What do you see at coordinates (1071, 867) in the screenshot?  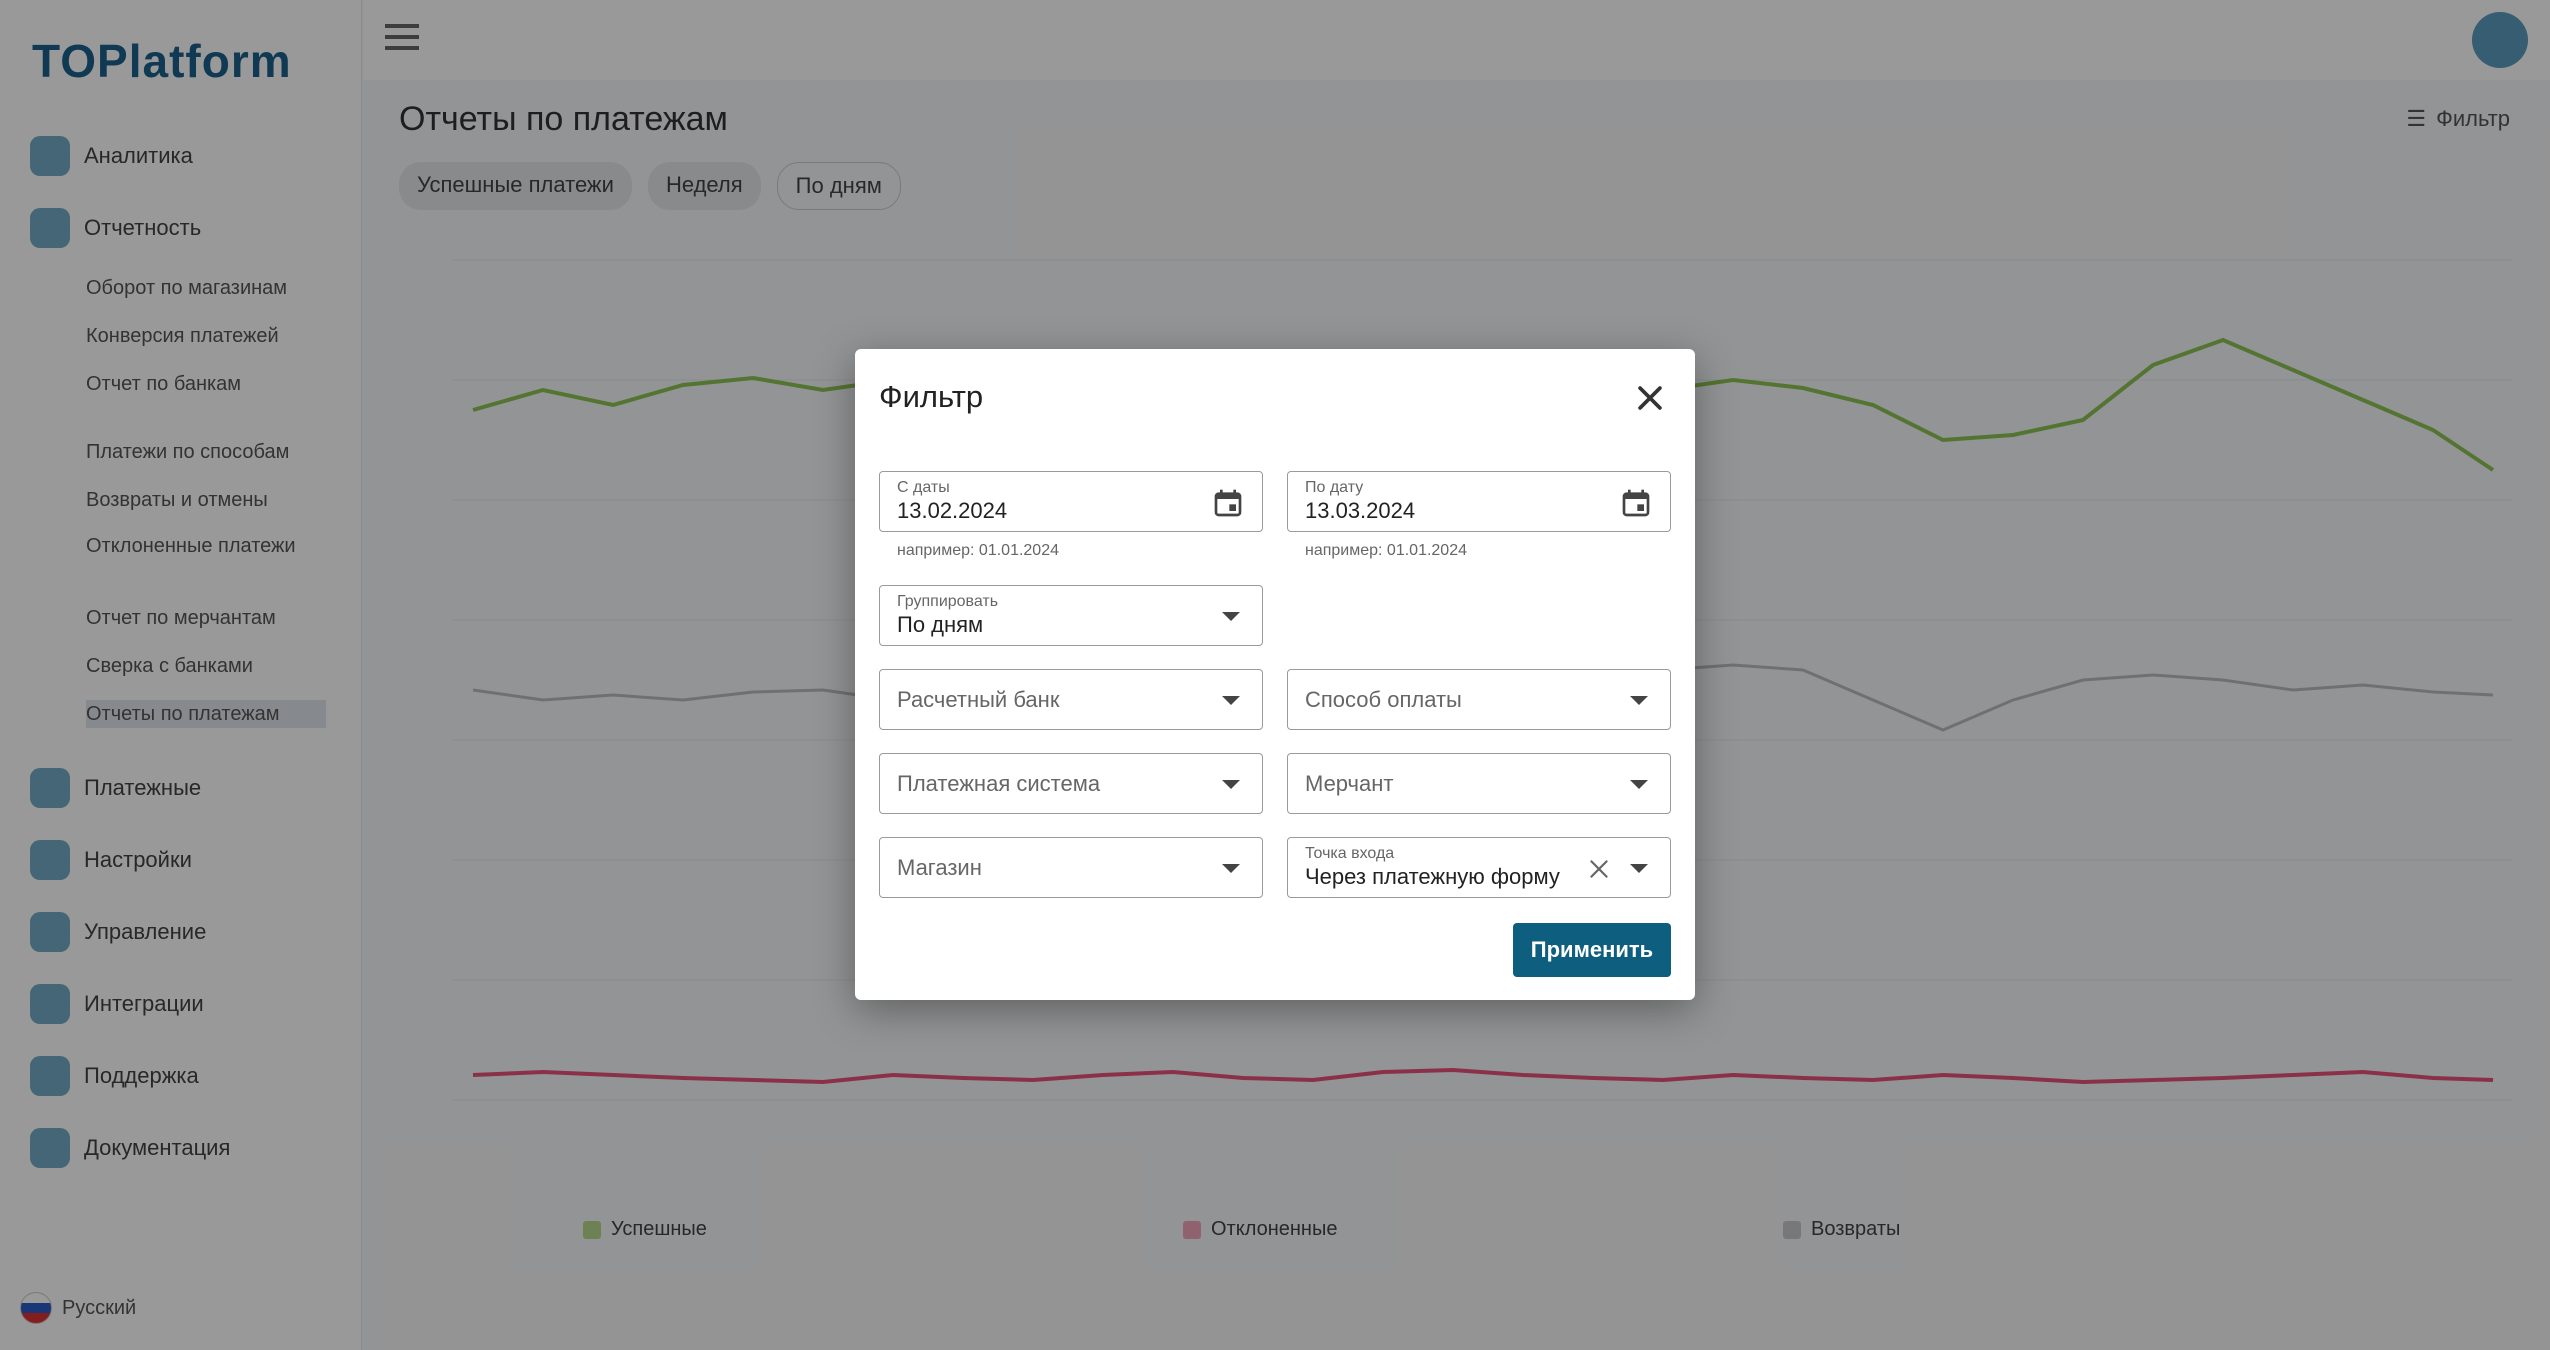 I see `store-select: Магазин` at bounding box center [1071, 867].